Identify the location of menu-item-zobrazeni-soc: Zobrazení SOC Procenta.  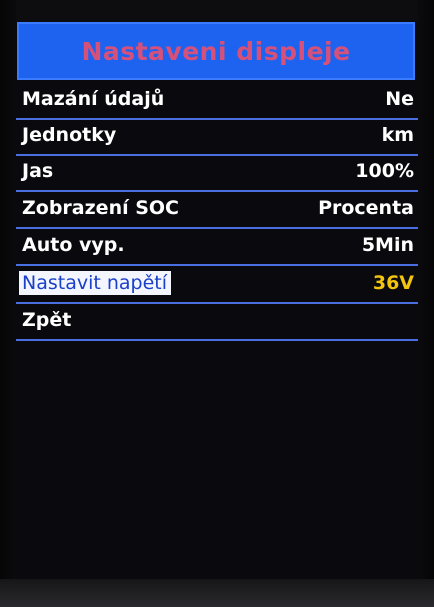
(217, 211).